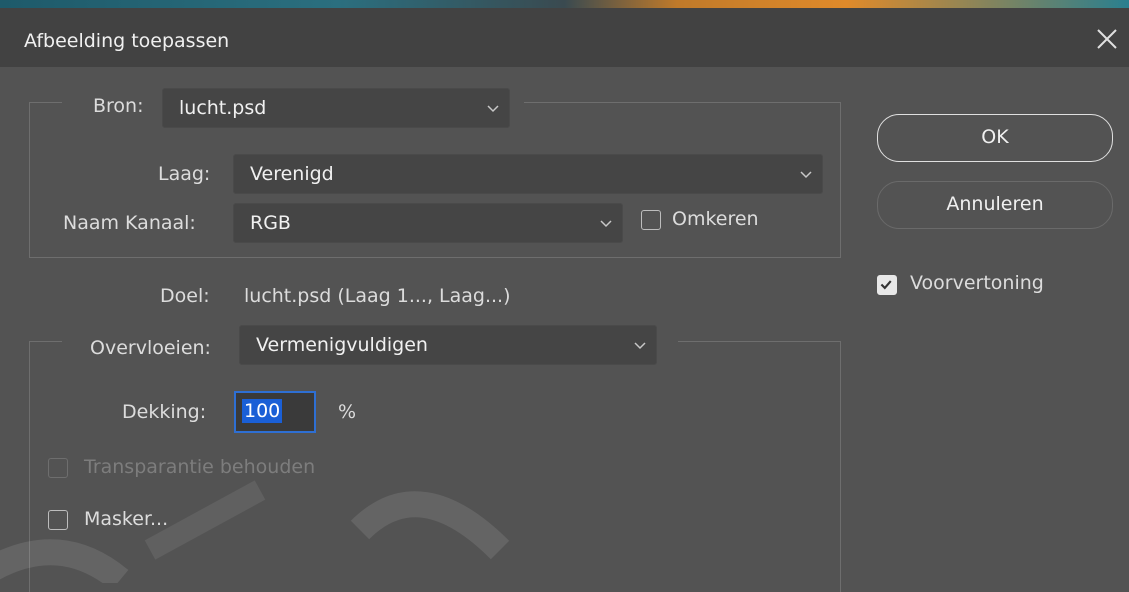 This screenshot has height=592, width=1129. What do you see at coordinates (270, 223) in the screenshot?
I see `channel-select-value: RGB` at bounding box center [270, 223].